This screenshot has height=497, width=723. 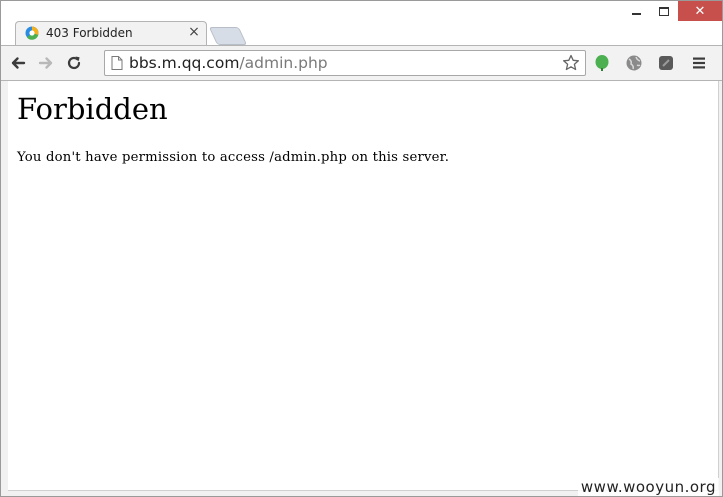 What do you see at coordinates (699, 63) in the screenshot?
I see `hamburger-menu-icon` at bounding box center [699, 63].